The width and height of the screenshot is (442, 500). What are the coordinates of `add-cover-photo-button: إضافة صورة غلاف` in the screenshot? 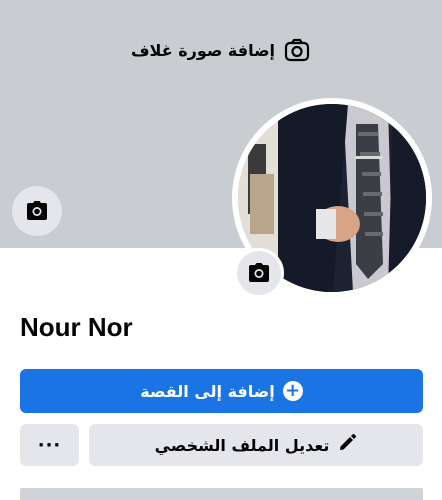 It's located at (221, 50).